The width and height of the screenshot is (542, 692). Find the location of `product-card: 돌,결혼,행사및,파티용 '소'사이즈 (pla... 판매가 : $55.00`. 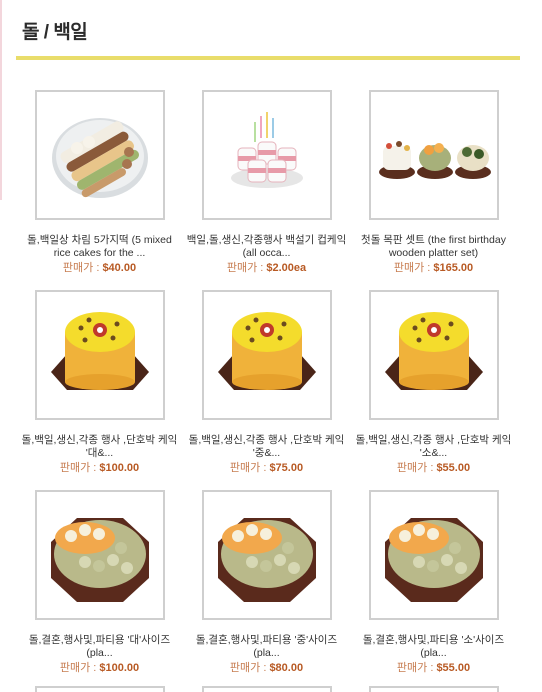

product-card: 돌,결혼,행사및,파티용 '소'사이즈 (pla... 판매가 : $55.00 is located at coordinates (433, 590).